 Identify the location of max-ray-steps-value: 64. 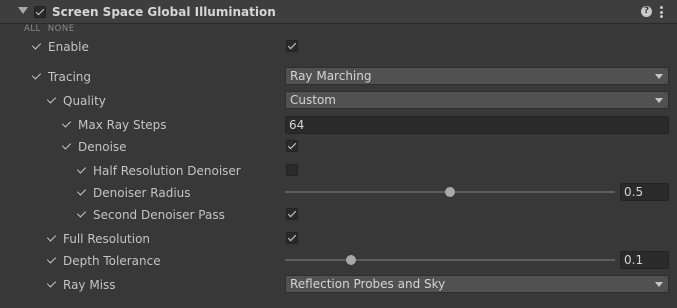
(297, 125).